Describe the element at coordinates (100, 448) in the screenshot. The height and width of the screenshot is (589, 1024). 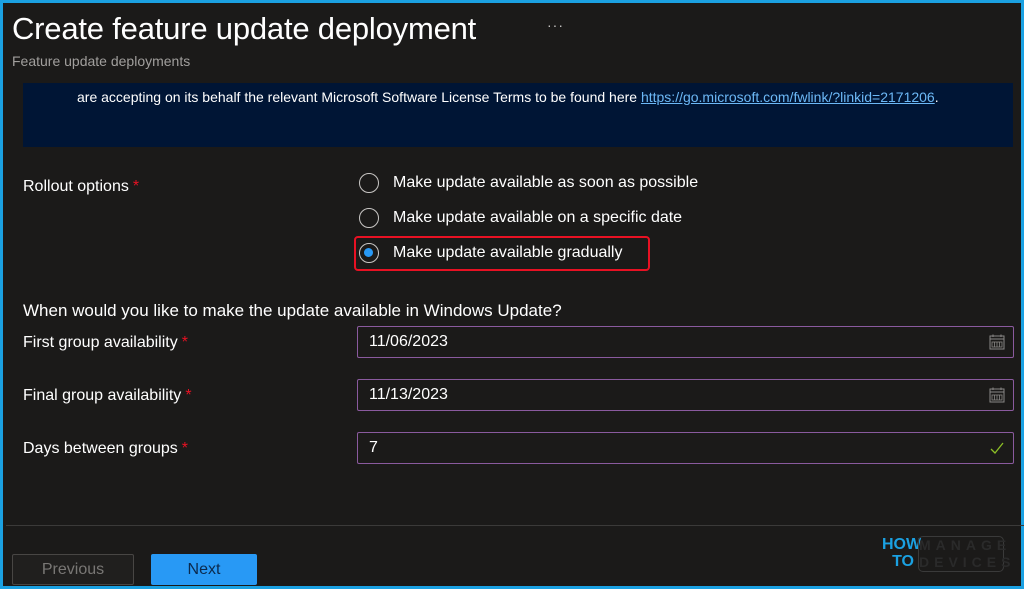
I see `days-between-text: Days between groups` at that location.